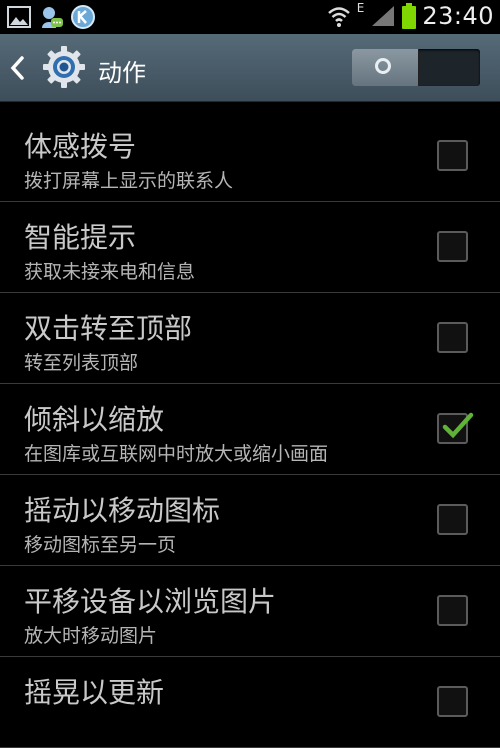 This screenshot has width=500, height=748. What do you see at coordinates (80, 237) in the screenshot?
I see `setting-title: 智能提示` at bounding box center [80, 237].